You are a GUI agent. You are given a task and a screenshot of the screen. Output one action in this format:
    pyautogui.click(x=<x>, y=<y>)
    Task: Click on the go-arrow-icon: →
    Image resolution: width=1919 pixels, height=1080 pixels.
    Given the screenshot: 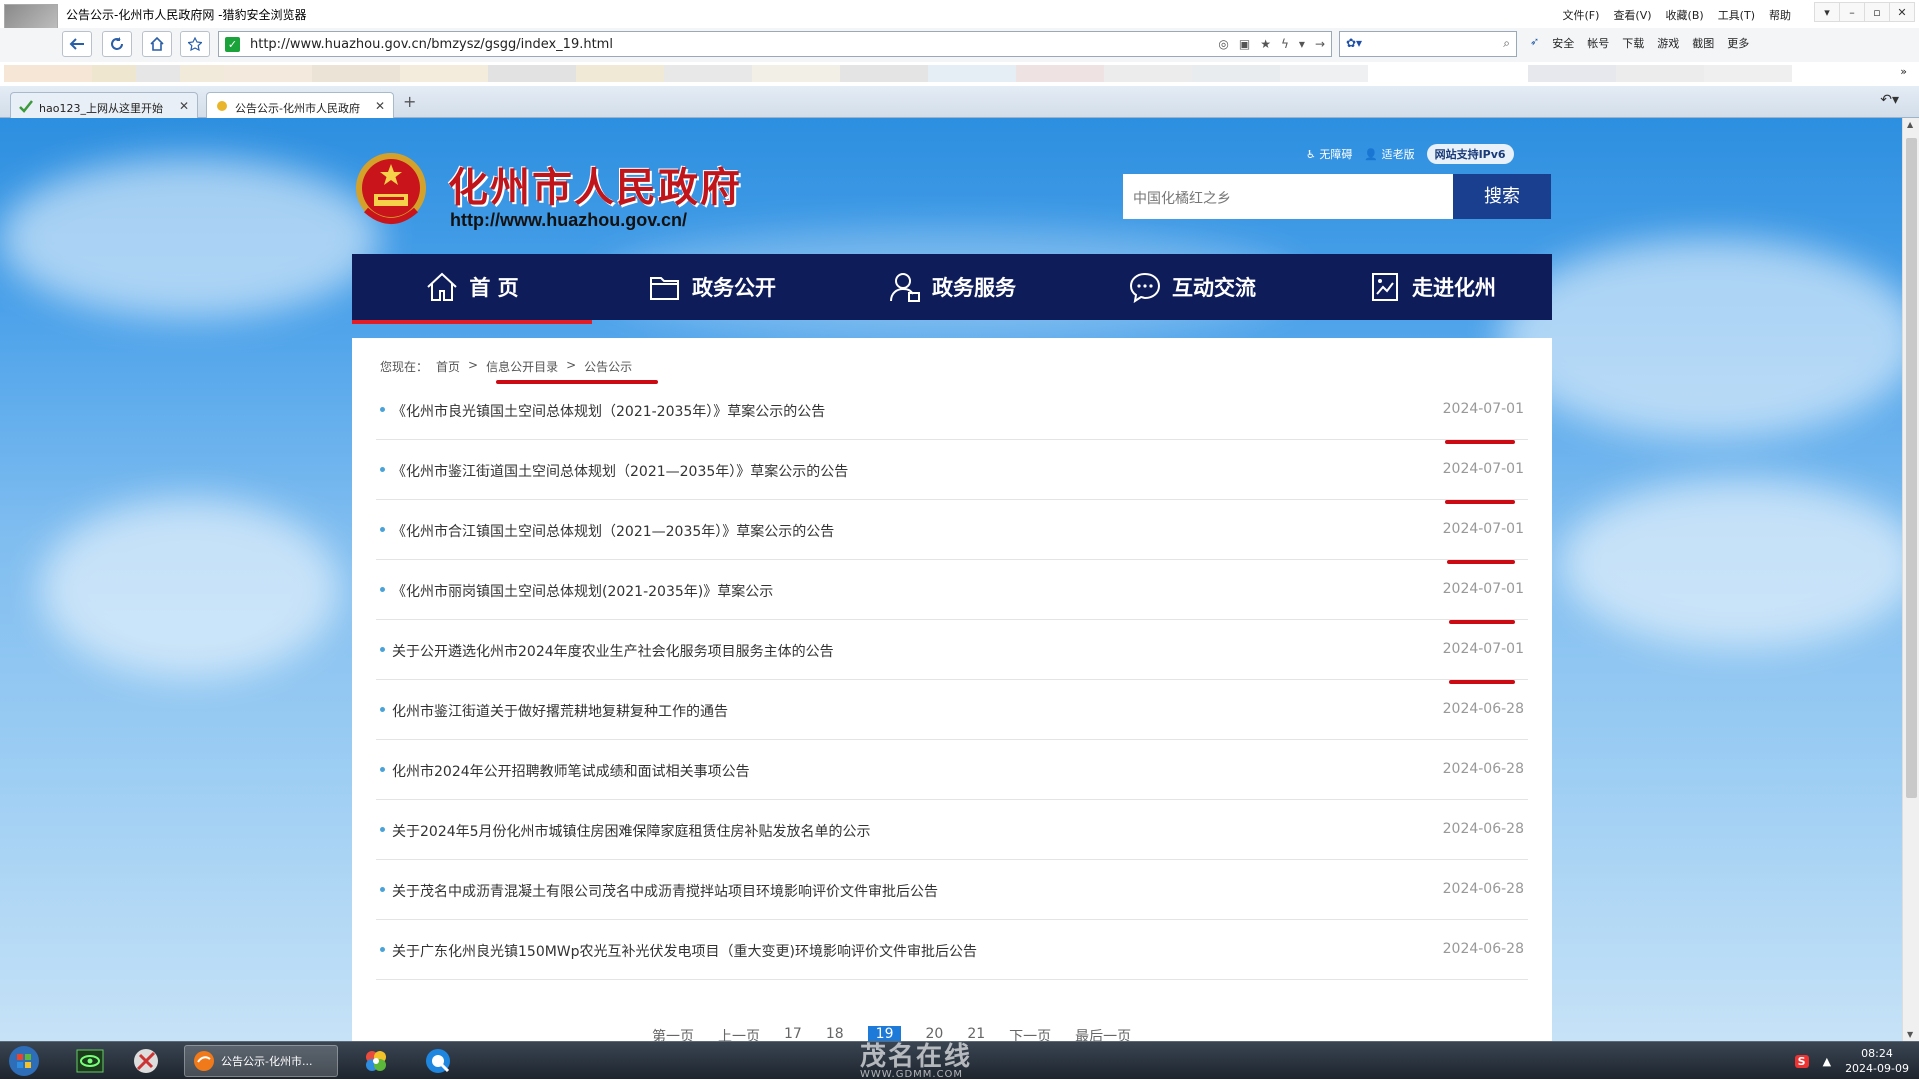 What is the action you would take?
    pyautogui.click(x=1320, y=44)
    